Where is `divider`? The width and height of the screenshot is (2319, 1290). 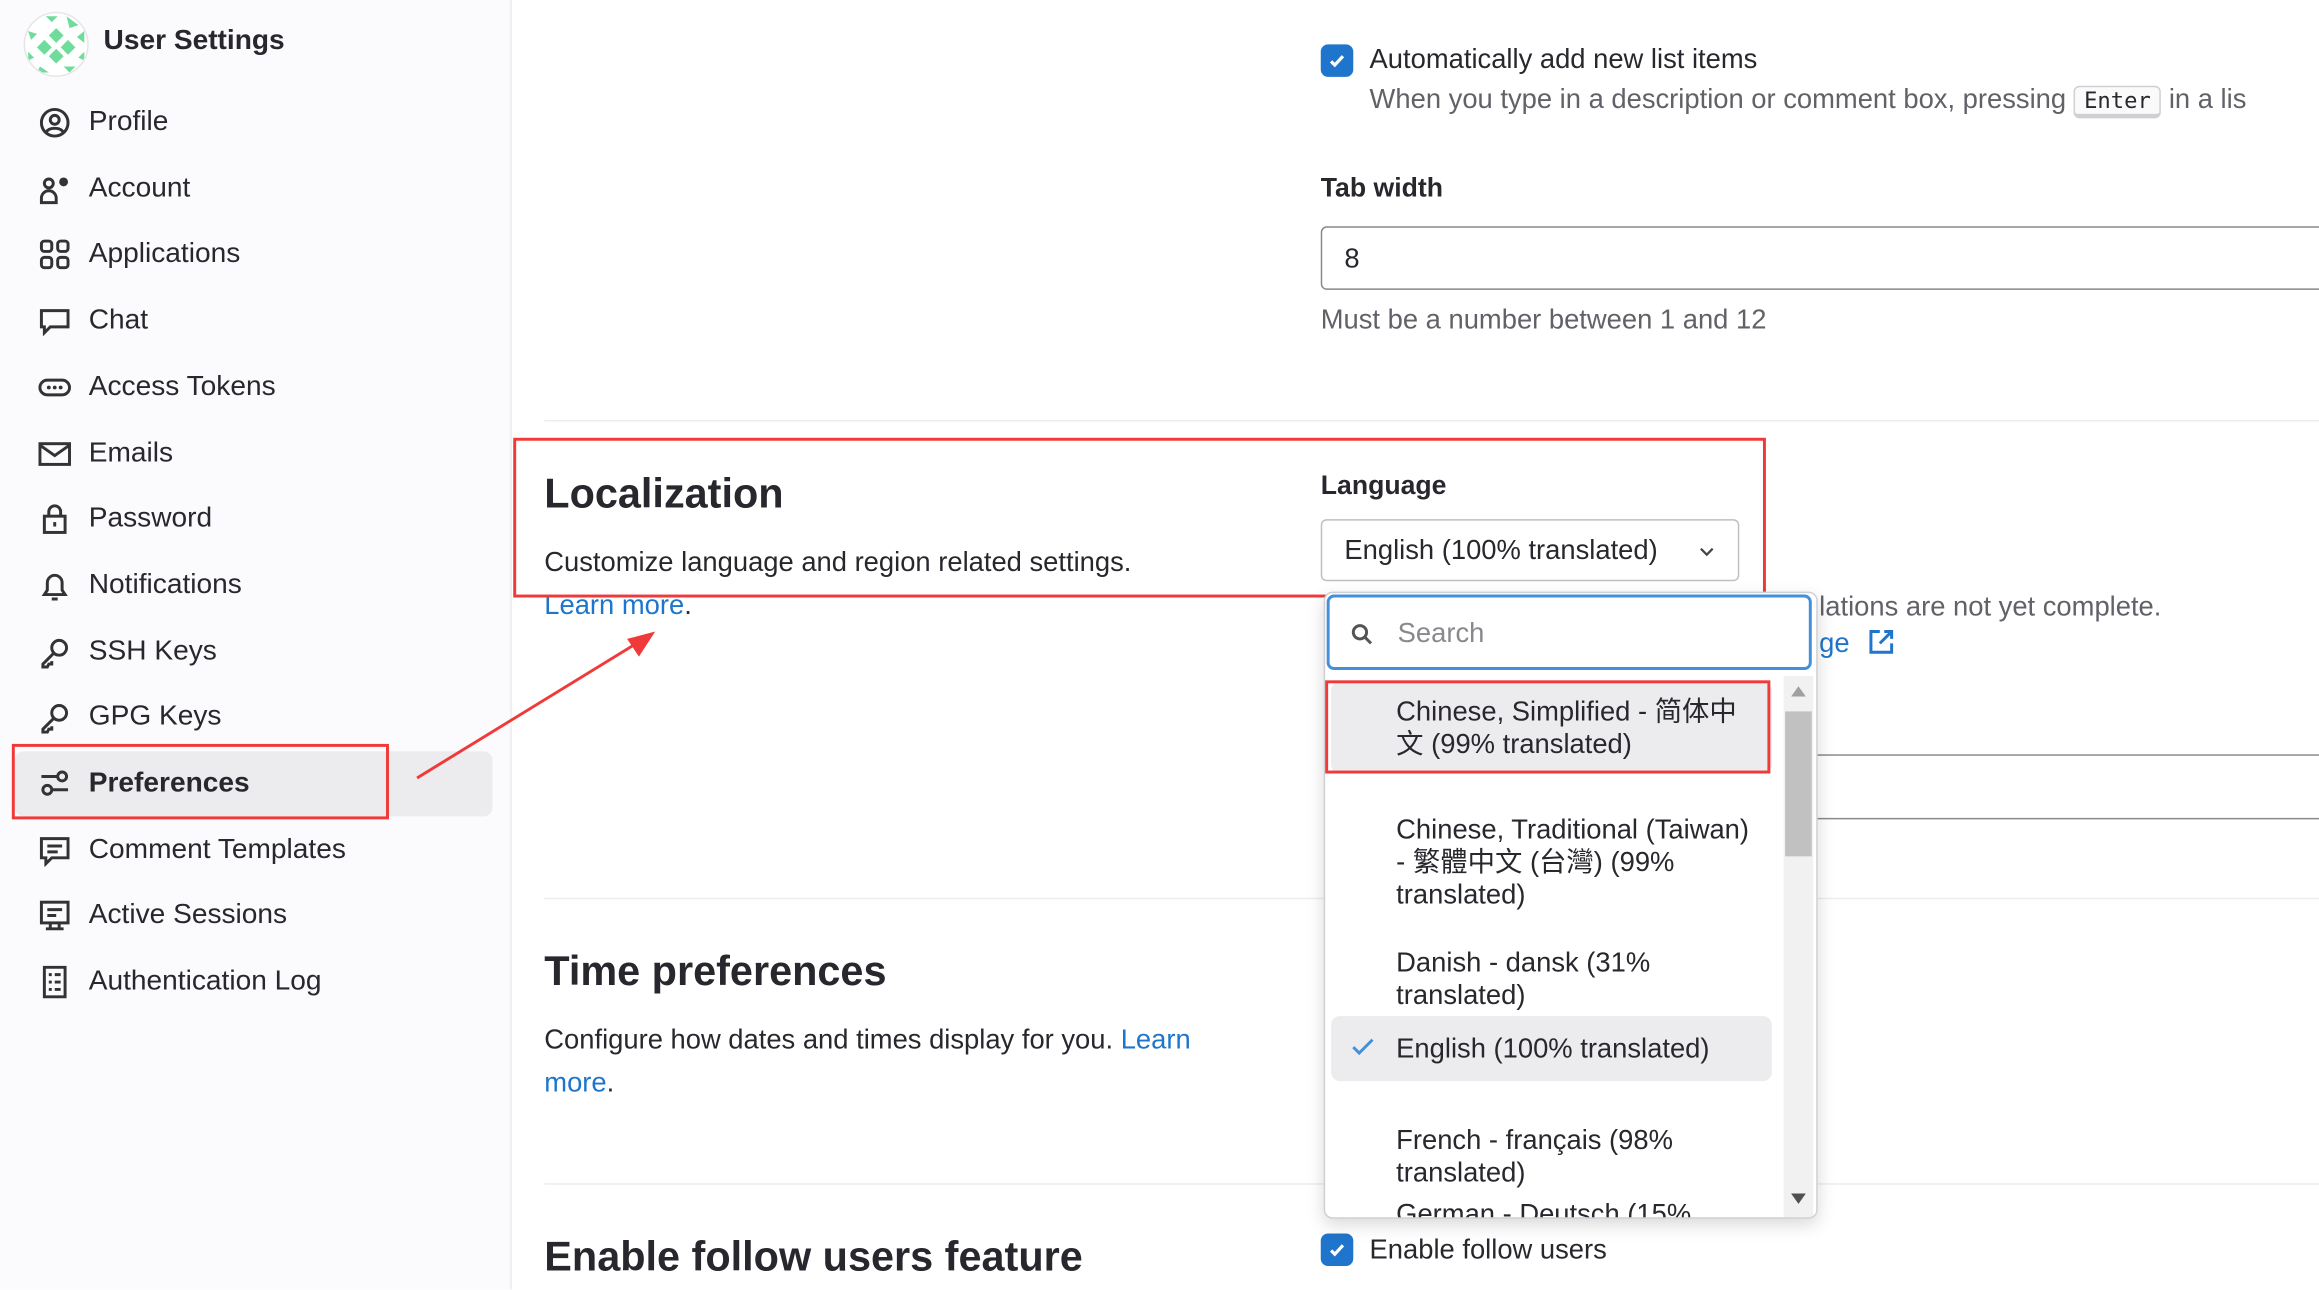 divider is located at coordinates (1431, 421).